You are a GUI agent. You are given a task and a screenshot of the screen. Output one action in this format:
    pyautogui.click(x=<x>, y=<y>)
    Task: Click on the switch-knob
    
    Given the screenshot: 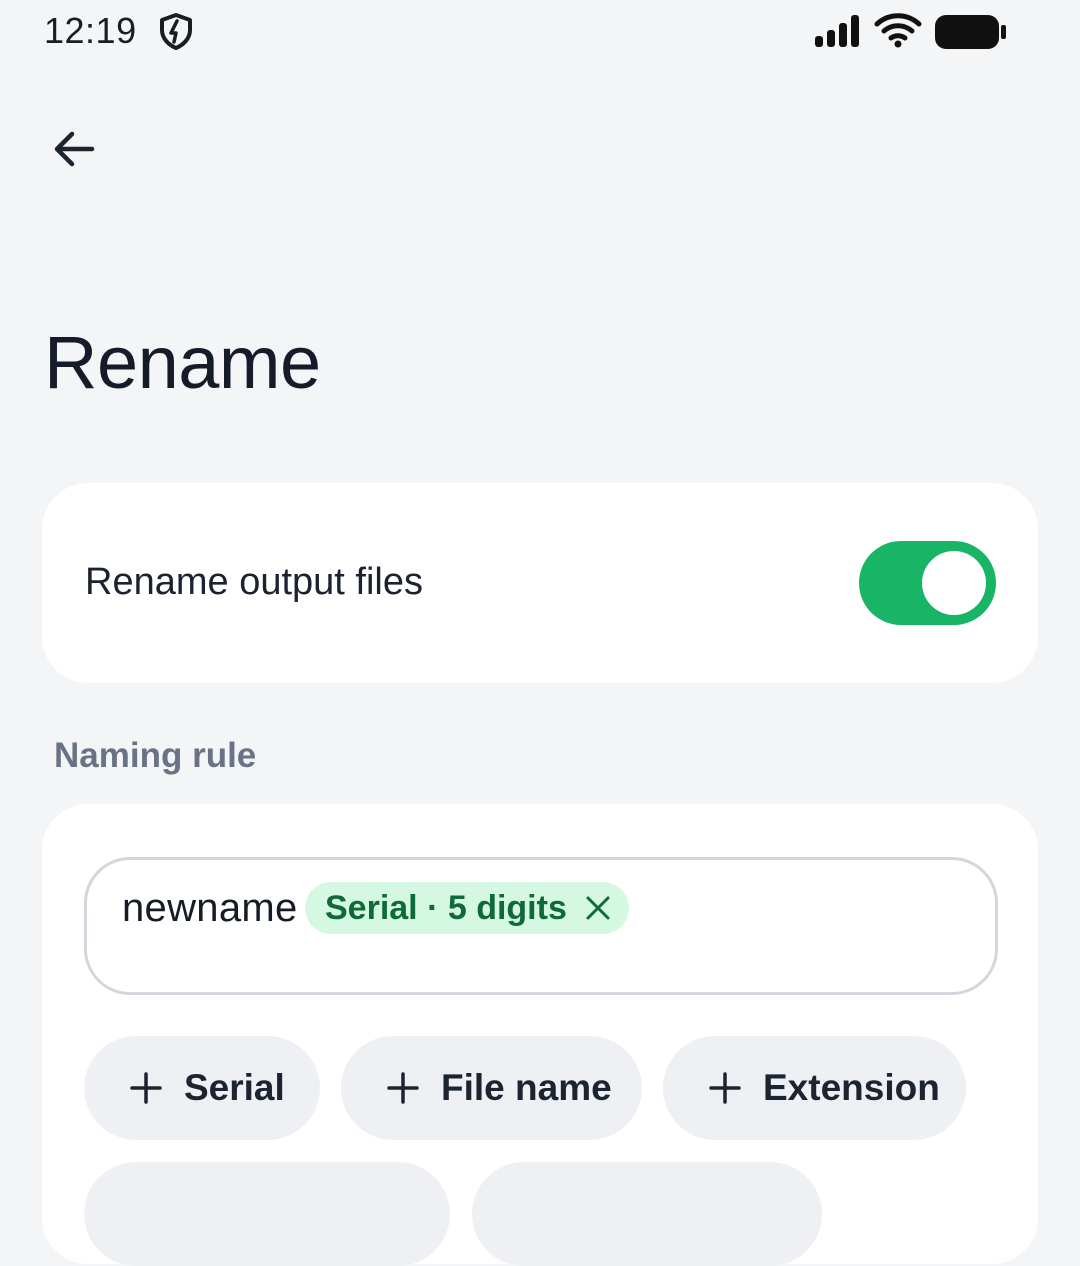 What is the action you would take?
    pyautogui.click(x=954, y=583)
    